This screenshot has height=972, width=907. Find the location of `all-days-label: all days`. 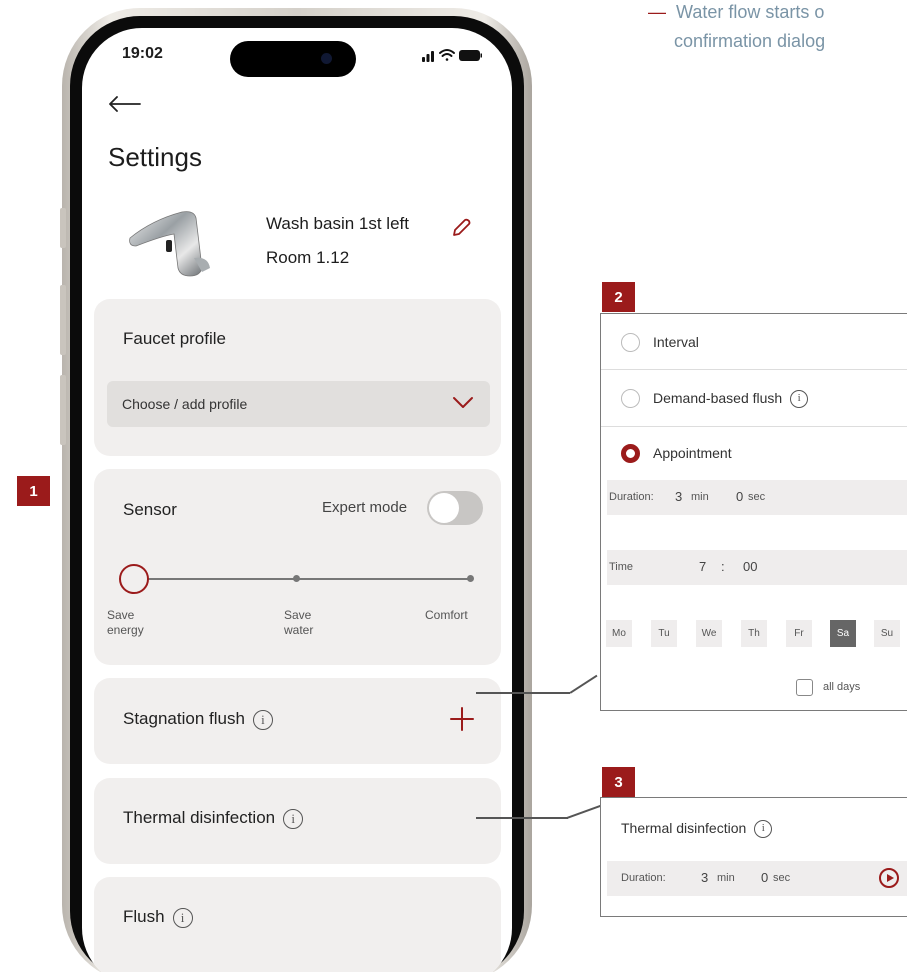

all-days-label: all days is located at coordinates (842, 687).